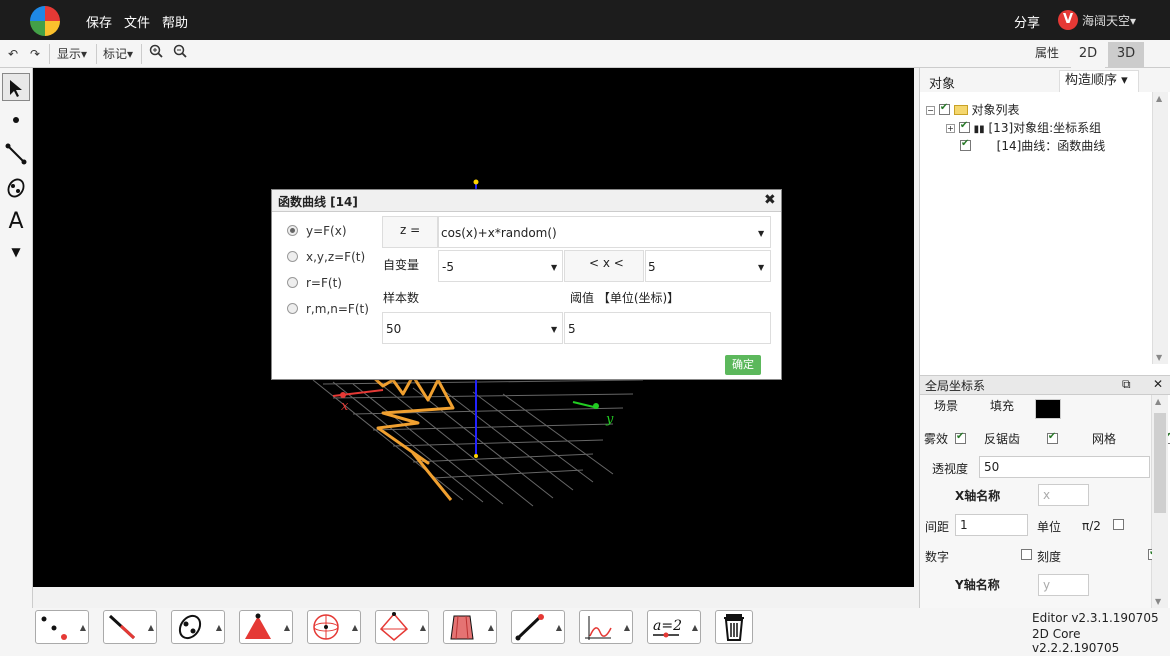 Image resolution: width=1170 pixels, height=656 pixels. Describe the element at coordinates (955, 386) in the screenshot. I see `coord-title: 全局坐标系` at that location.